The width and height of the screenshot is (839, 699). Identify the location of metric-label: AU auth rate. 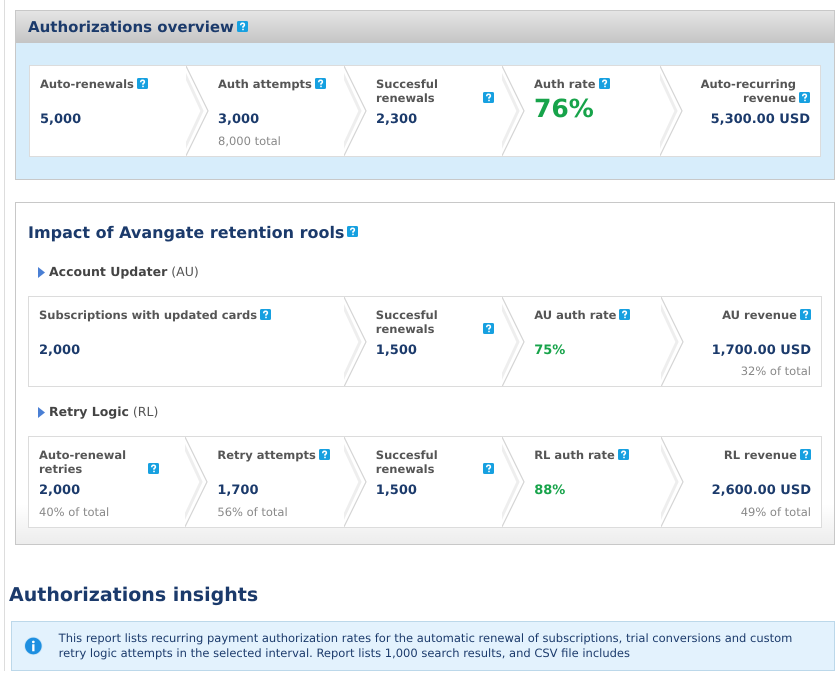
(575, 315).